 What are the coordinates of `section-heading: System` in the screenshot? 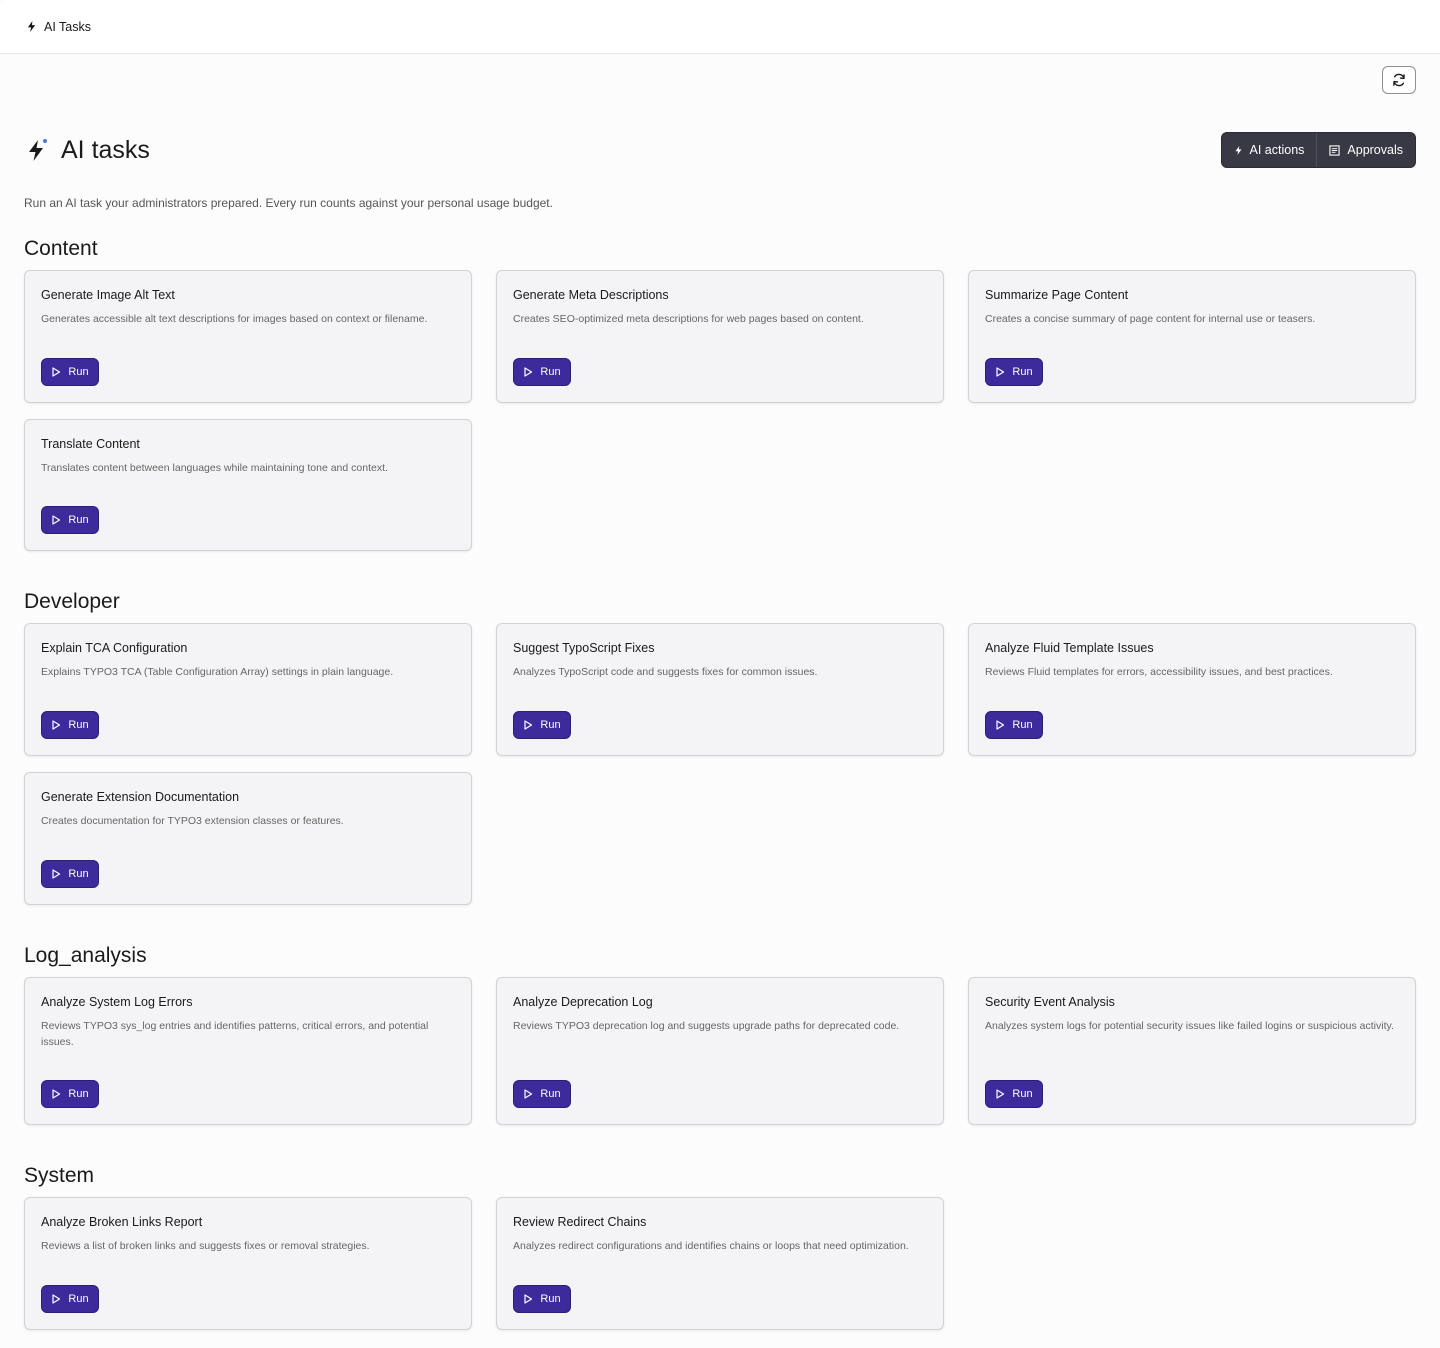 It's located at (59, 1175).